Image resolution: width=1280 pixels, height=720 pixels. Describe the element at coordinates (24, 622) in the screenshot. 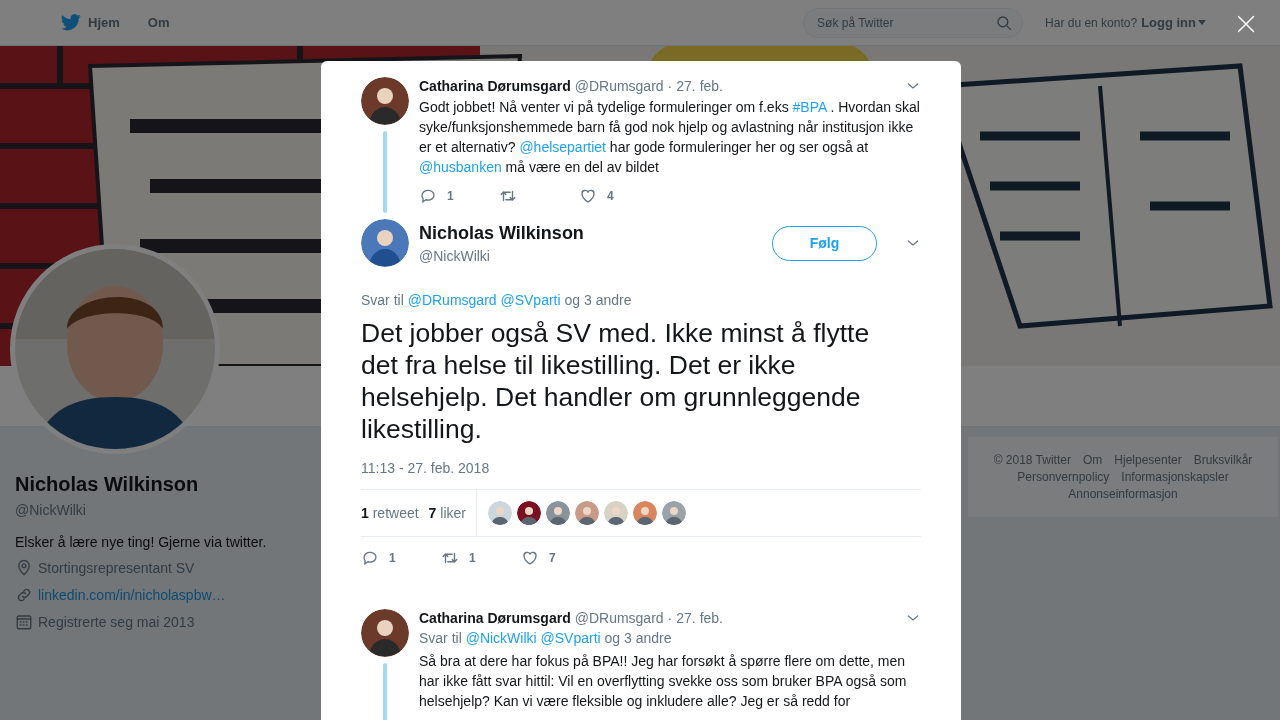

I see `calendar-icon` at that location.